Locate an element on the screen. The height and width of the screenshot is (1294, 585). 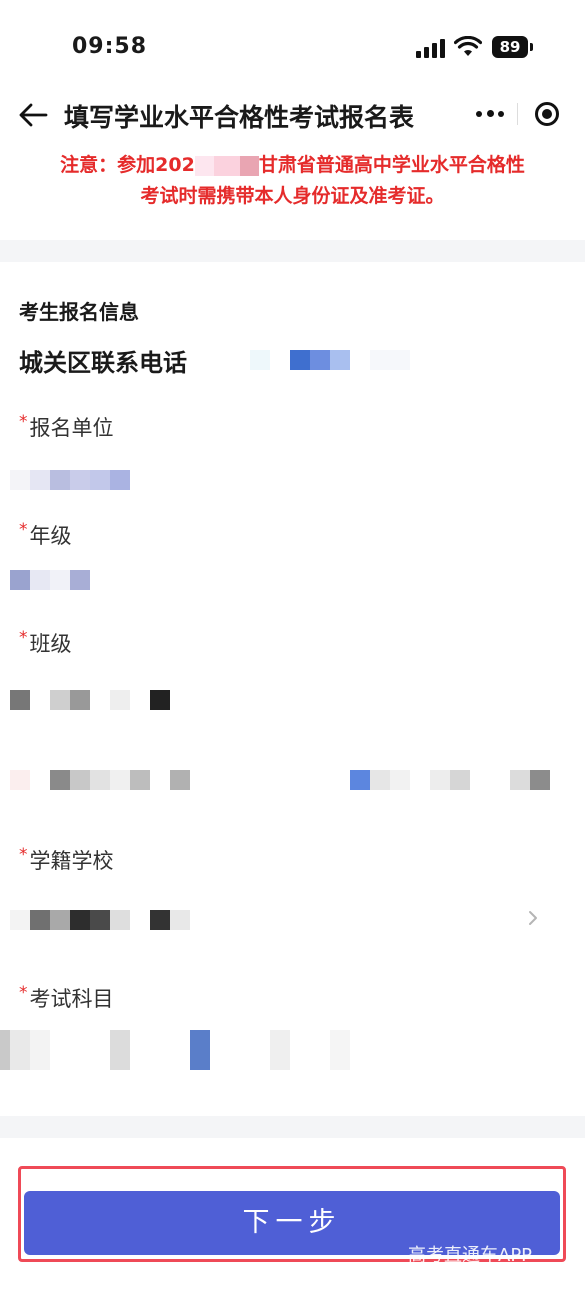
page-title: 填写学业水平合格性考试报名表 is located at coordinates (239, 117).